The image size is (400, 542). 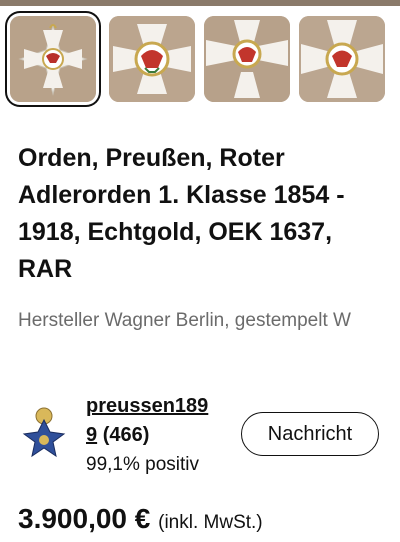 What do you see at coordinates (184, 320) in the screenshot?
I see `listing-subtitle: Hersteller Wagner Berlin, gestempelt W` at bounding box center [184, 320].